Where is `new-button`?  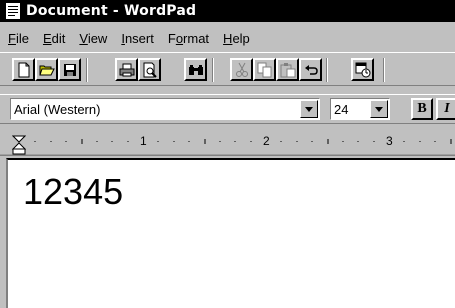
new-button is located at coordinates (23, 69).